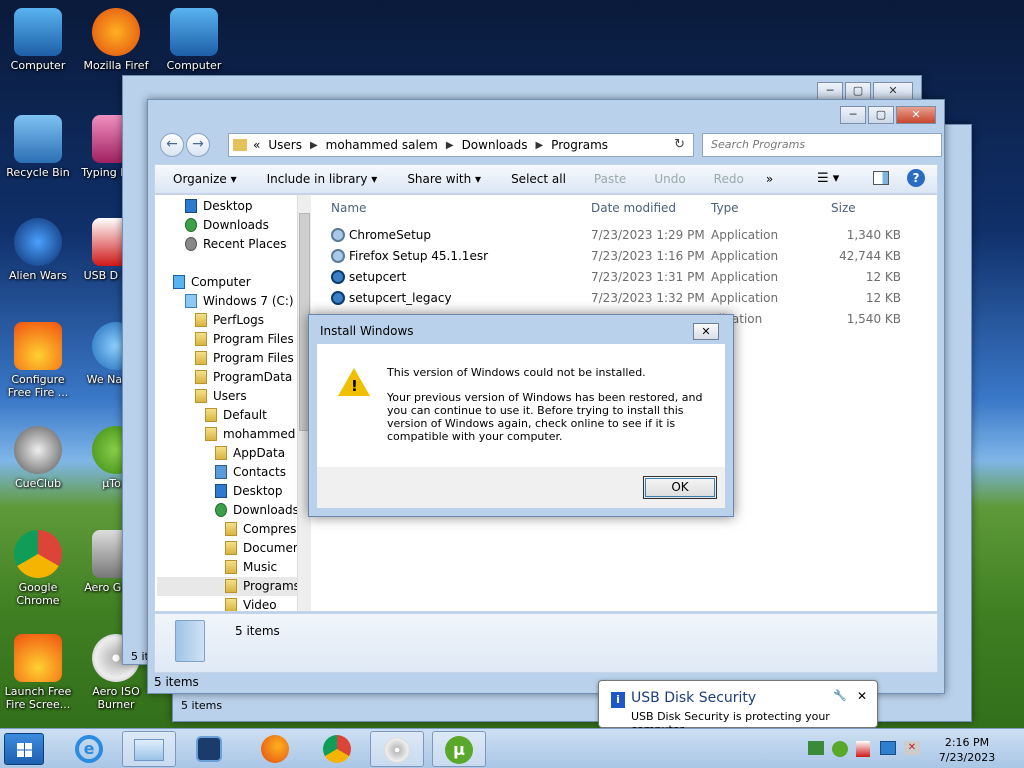 The image size is (1024, 768). I want to click on tree-item-program-files-x86: Program Files (x, so click(252, 358).